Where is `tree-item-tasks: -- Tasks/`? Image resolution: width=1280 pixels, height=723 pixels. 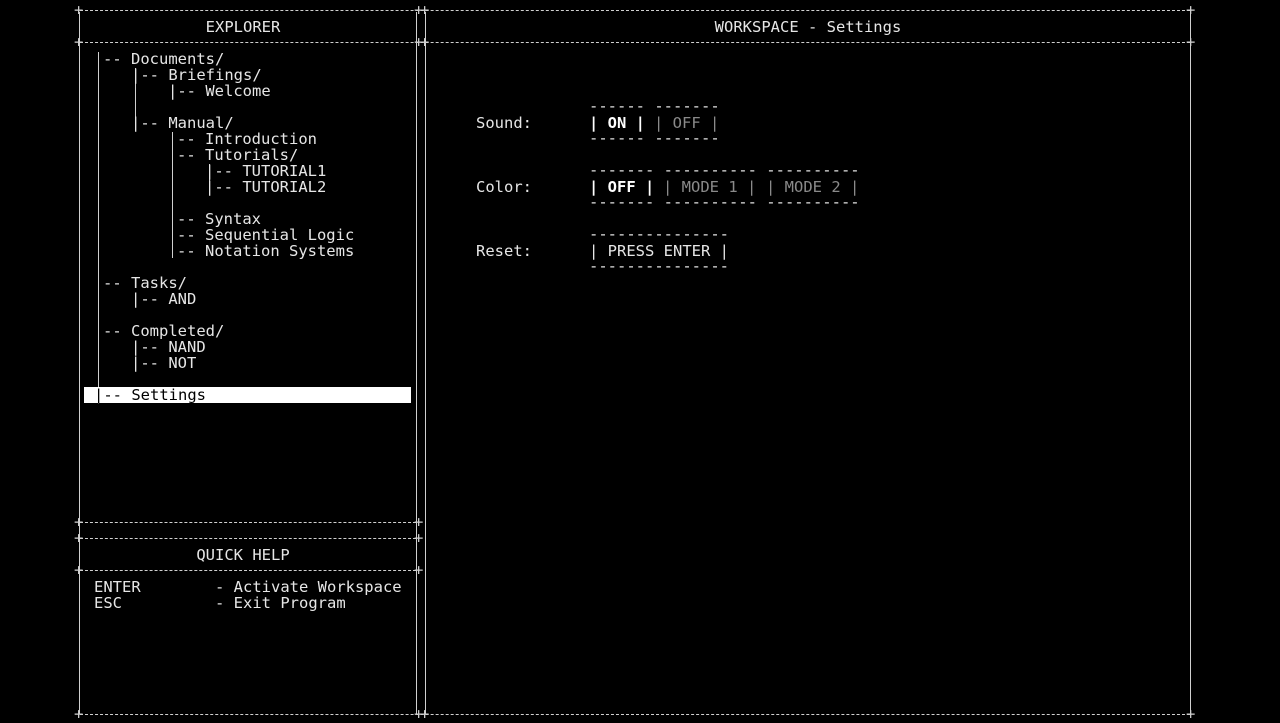
tree-item-tasks: -- Tasks/ is located at coordinates (145, 283).